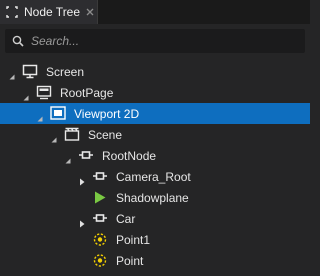 The height and width of the screenshot is (276, 320). Describe the element at coordinates (12, 12) in the screenshot. I see `node-tree-icon` at that location.